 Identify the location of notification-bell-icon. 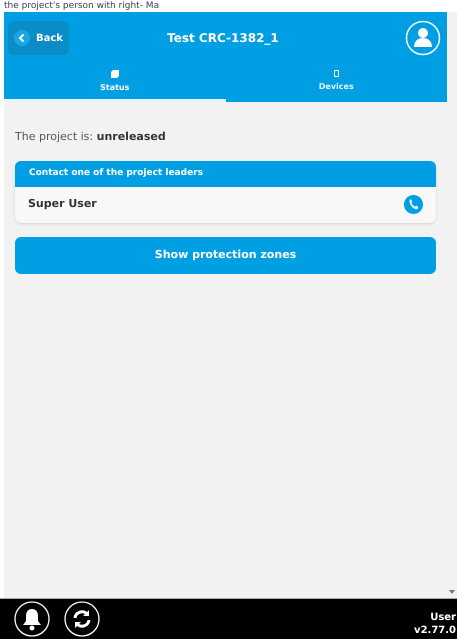
(32, 619).